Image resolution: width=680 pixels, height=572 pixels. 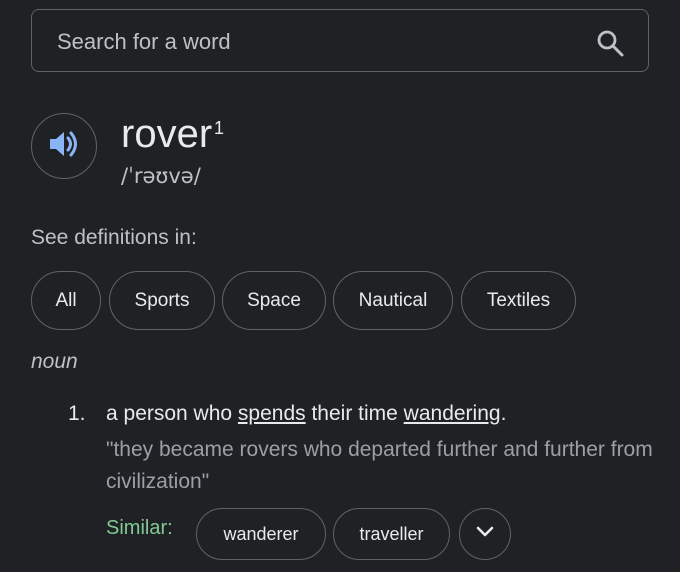 What do you see at coordinates (503, 413) in the screenshot?
I see `definition-part: .` at bounding box center [503, 413].